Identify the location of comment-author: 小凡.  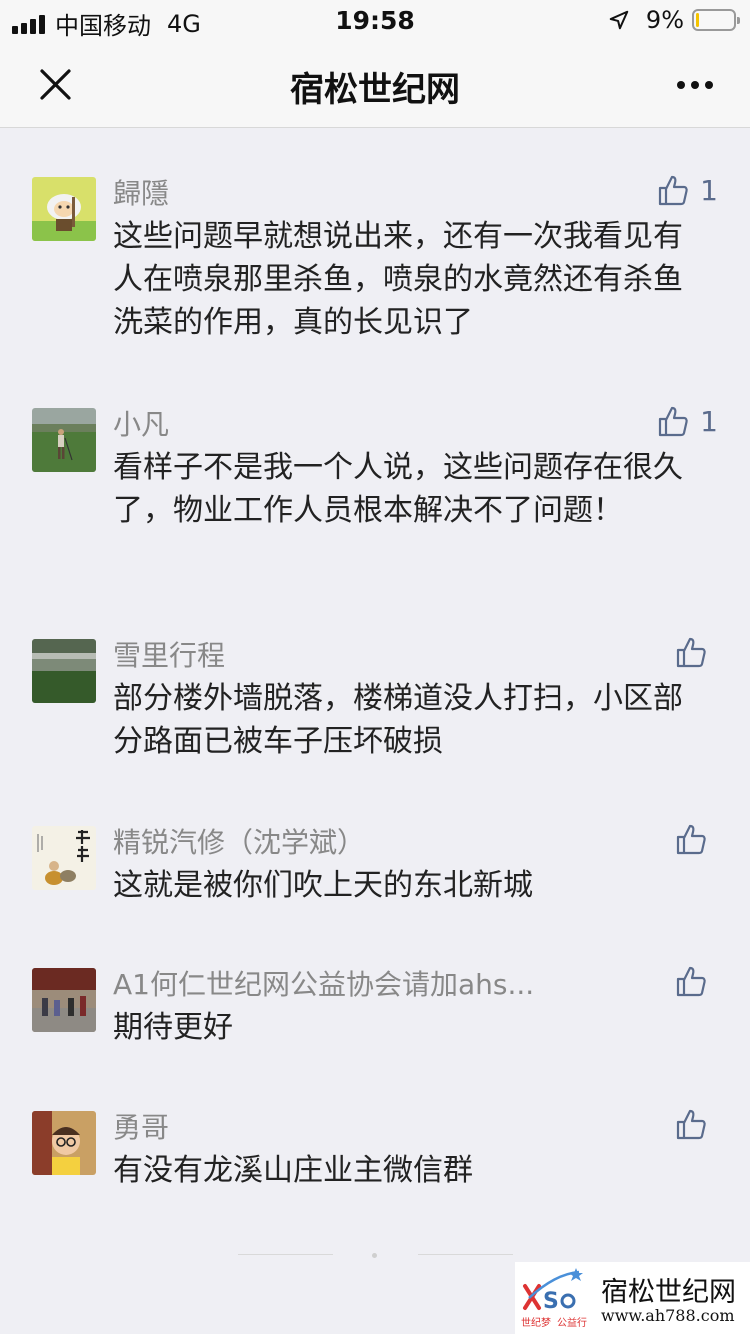
(141, 423).